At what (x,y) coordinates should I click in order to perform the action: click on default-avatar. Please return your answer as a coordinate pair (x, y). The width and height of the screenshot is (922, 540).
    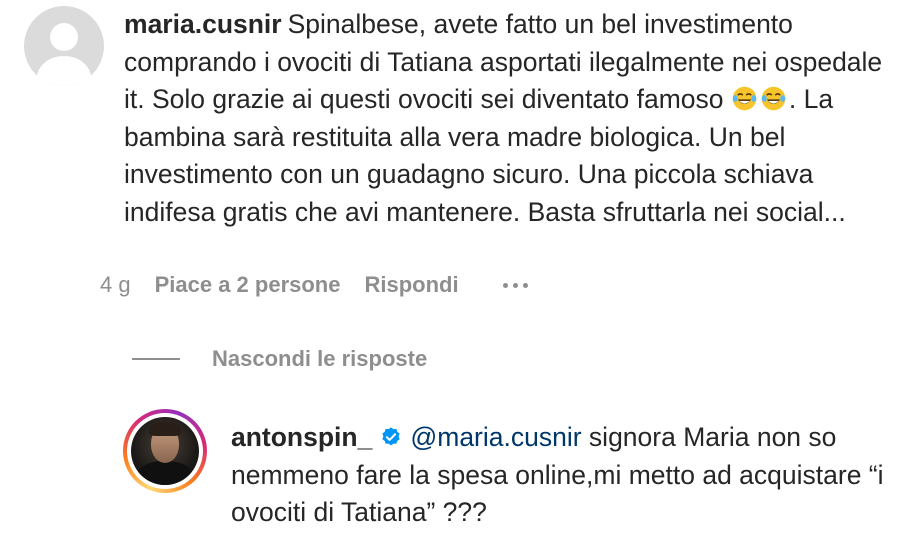
    Looking at the image, I should click on (64, 46).